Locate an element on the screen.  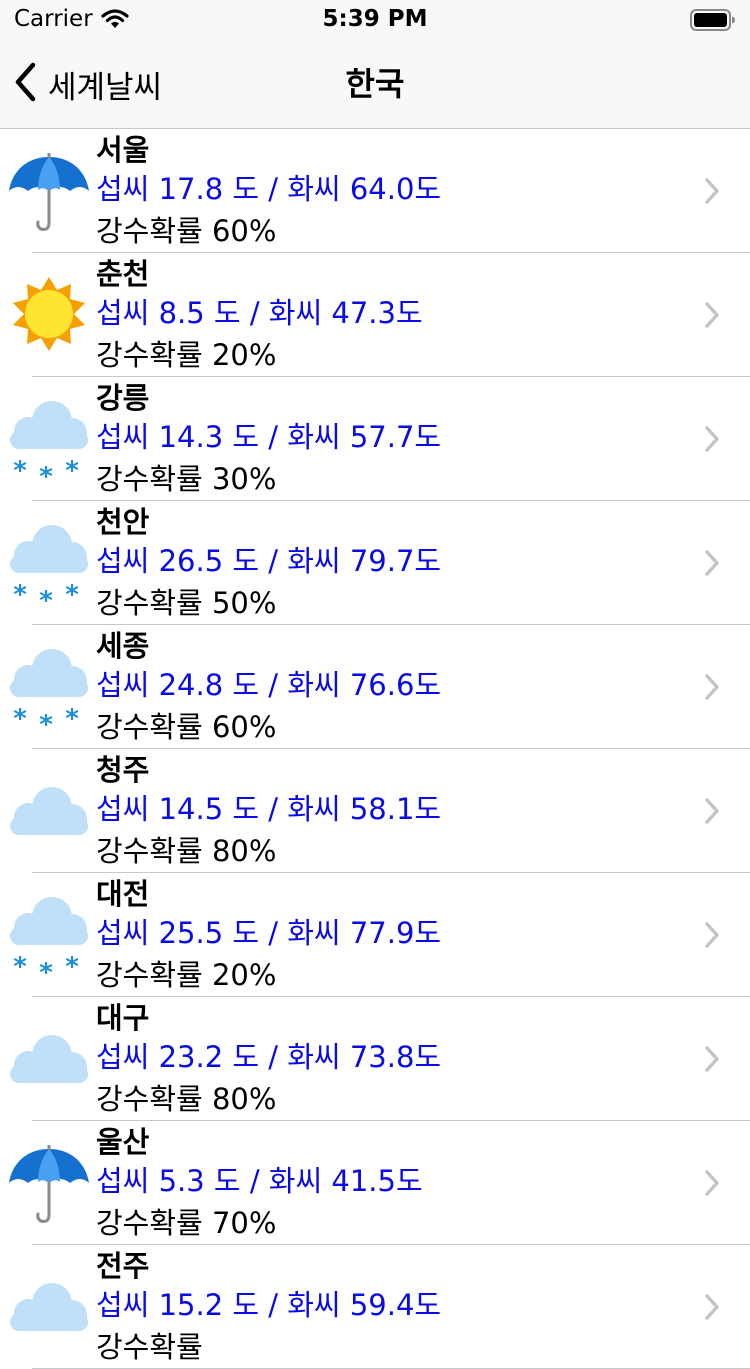
city-row: 서울 섭씨 17.8 도 / 화씨 64.0도 강수확률 60% is located at coordinates (375, 191).